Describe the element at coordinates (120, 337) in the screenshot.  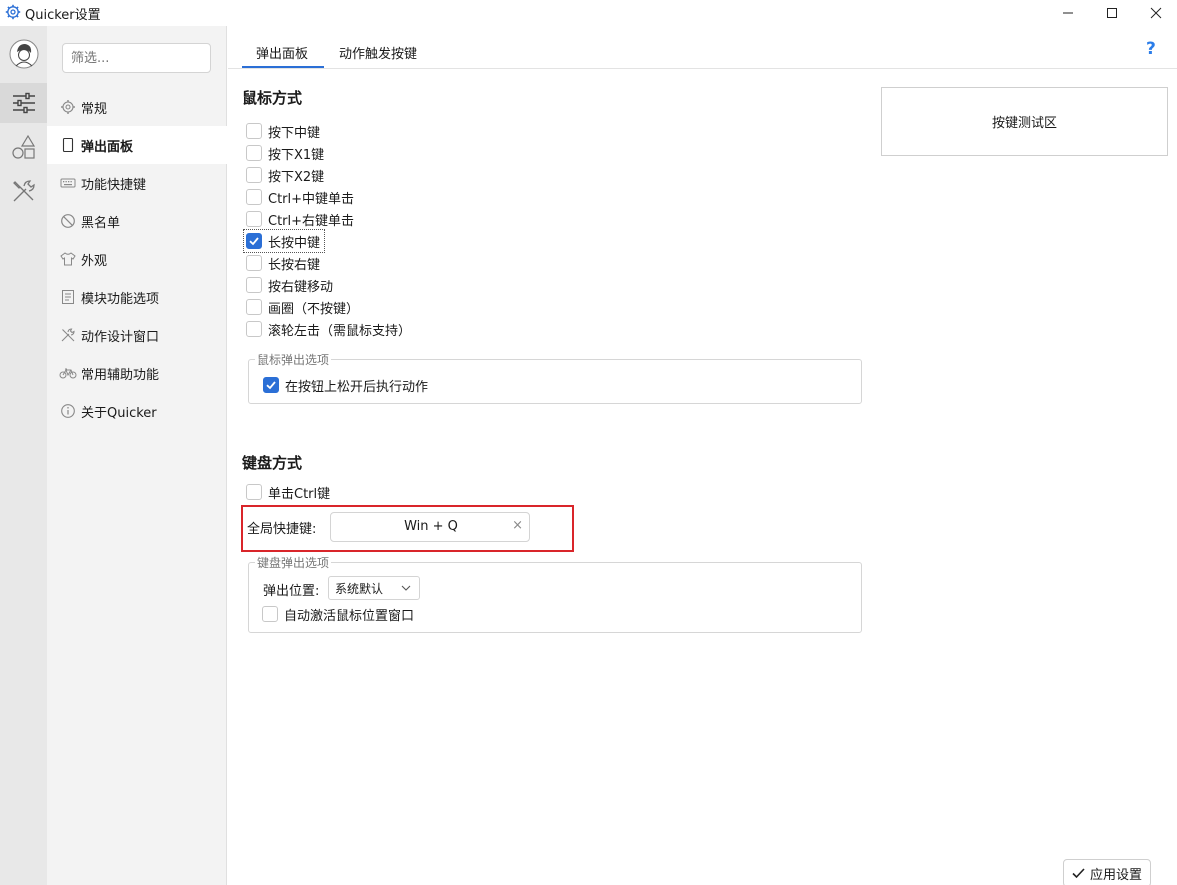
I see `nav-item-label: 动作设计窗口` at that location.